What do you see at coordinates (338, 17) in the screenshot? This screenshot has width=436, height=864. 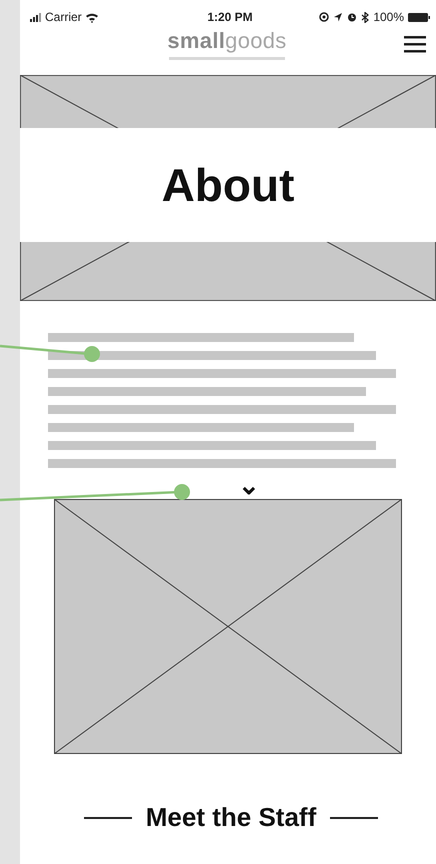 I see `location-icon` at bounding box center [338, 17].